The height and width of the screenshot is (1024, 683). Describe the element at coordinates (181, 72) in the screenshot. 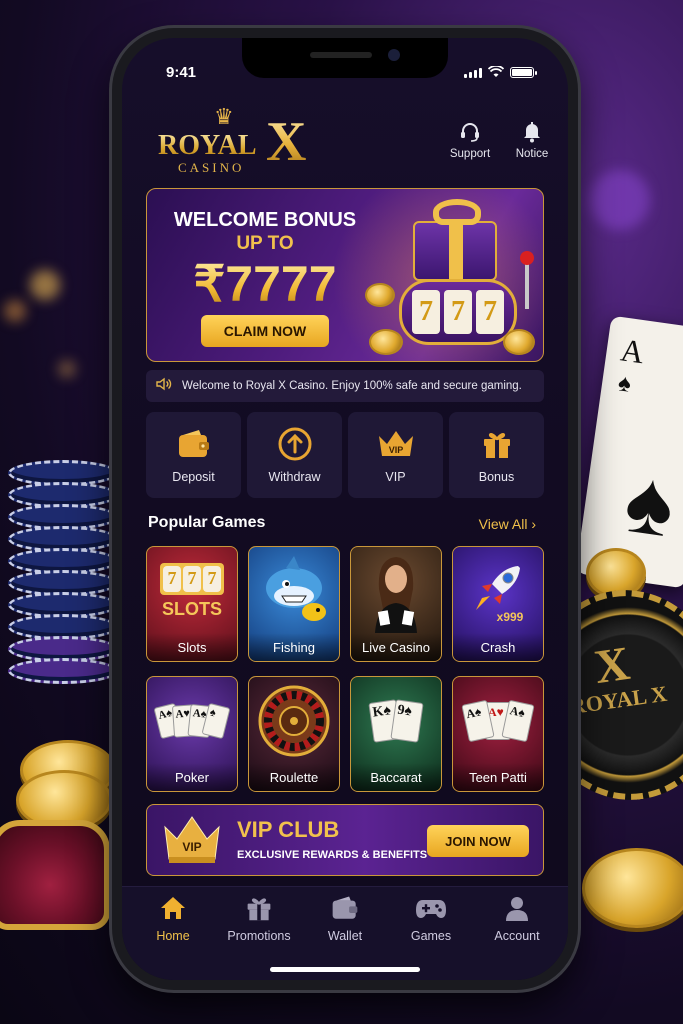

I see `status-time: 9:41` at that location.